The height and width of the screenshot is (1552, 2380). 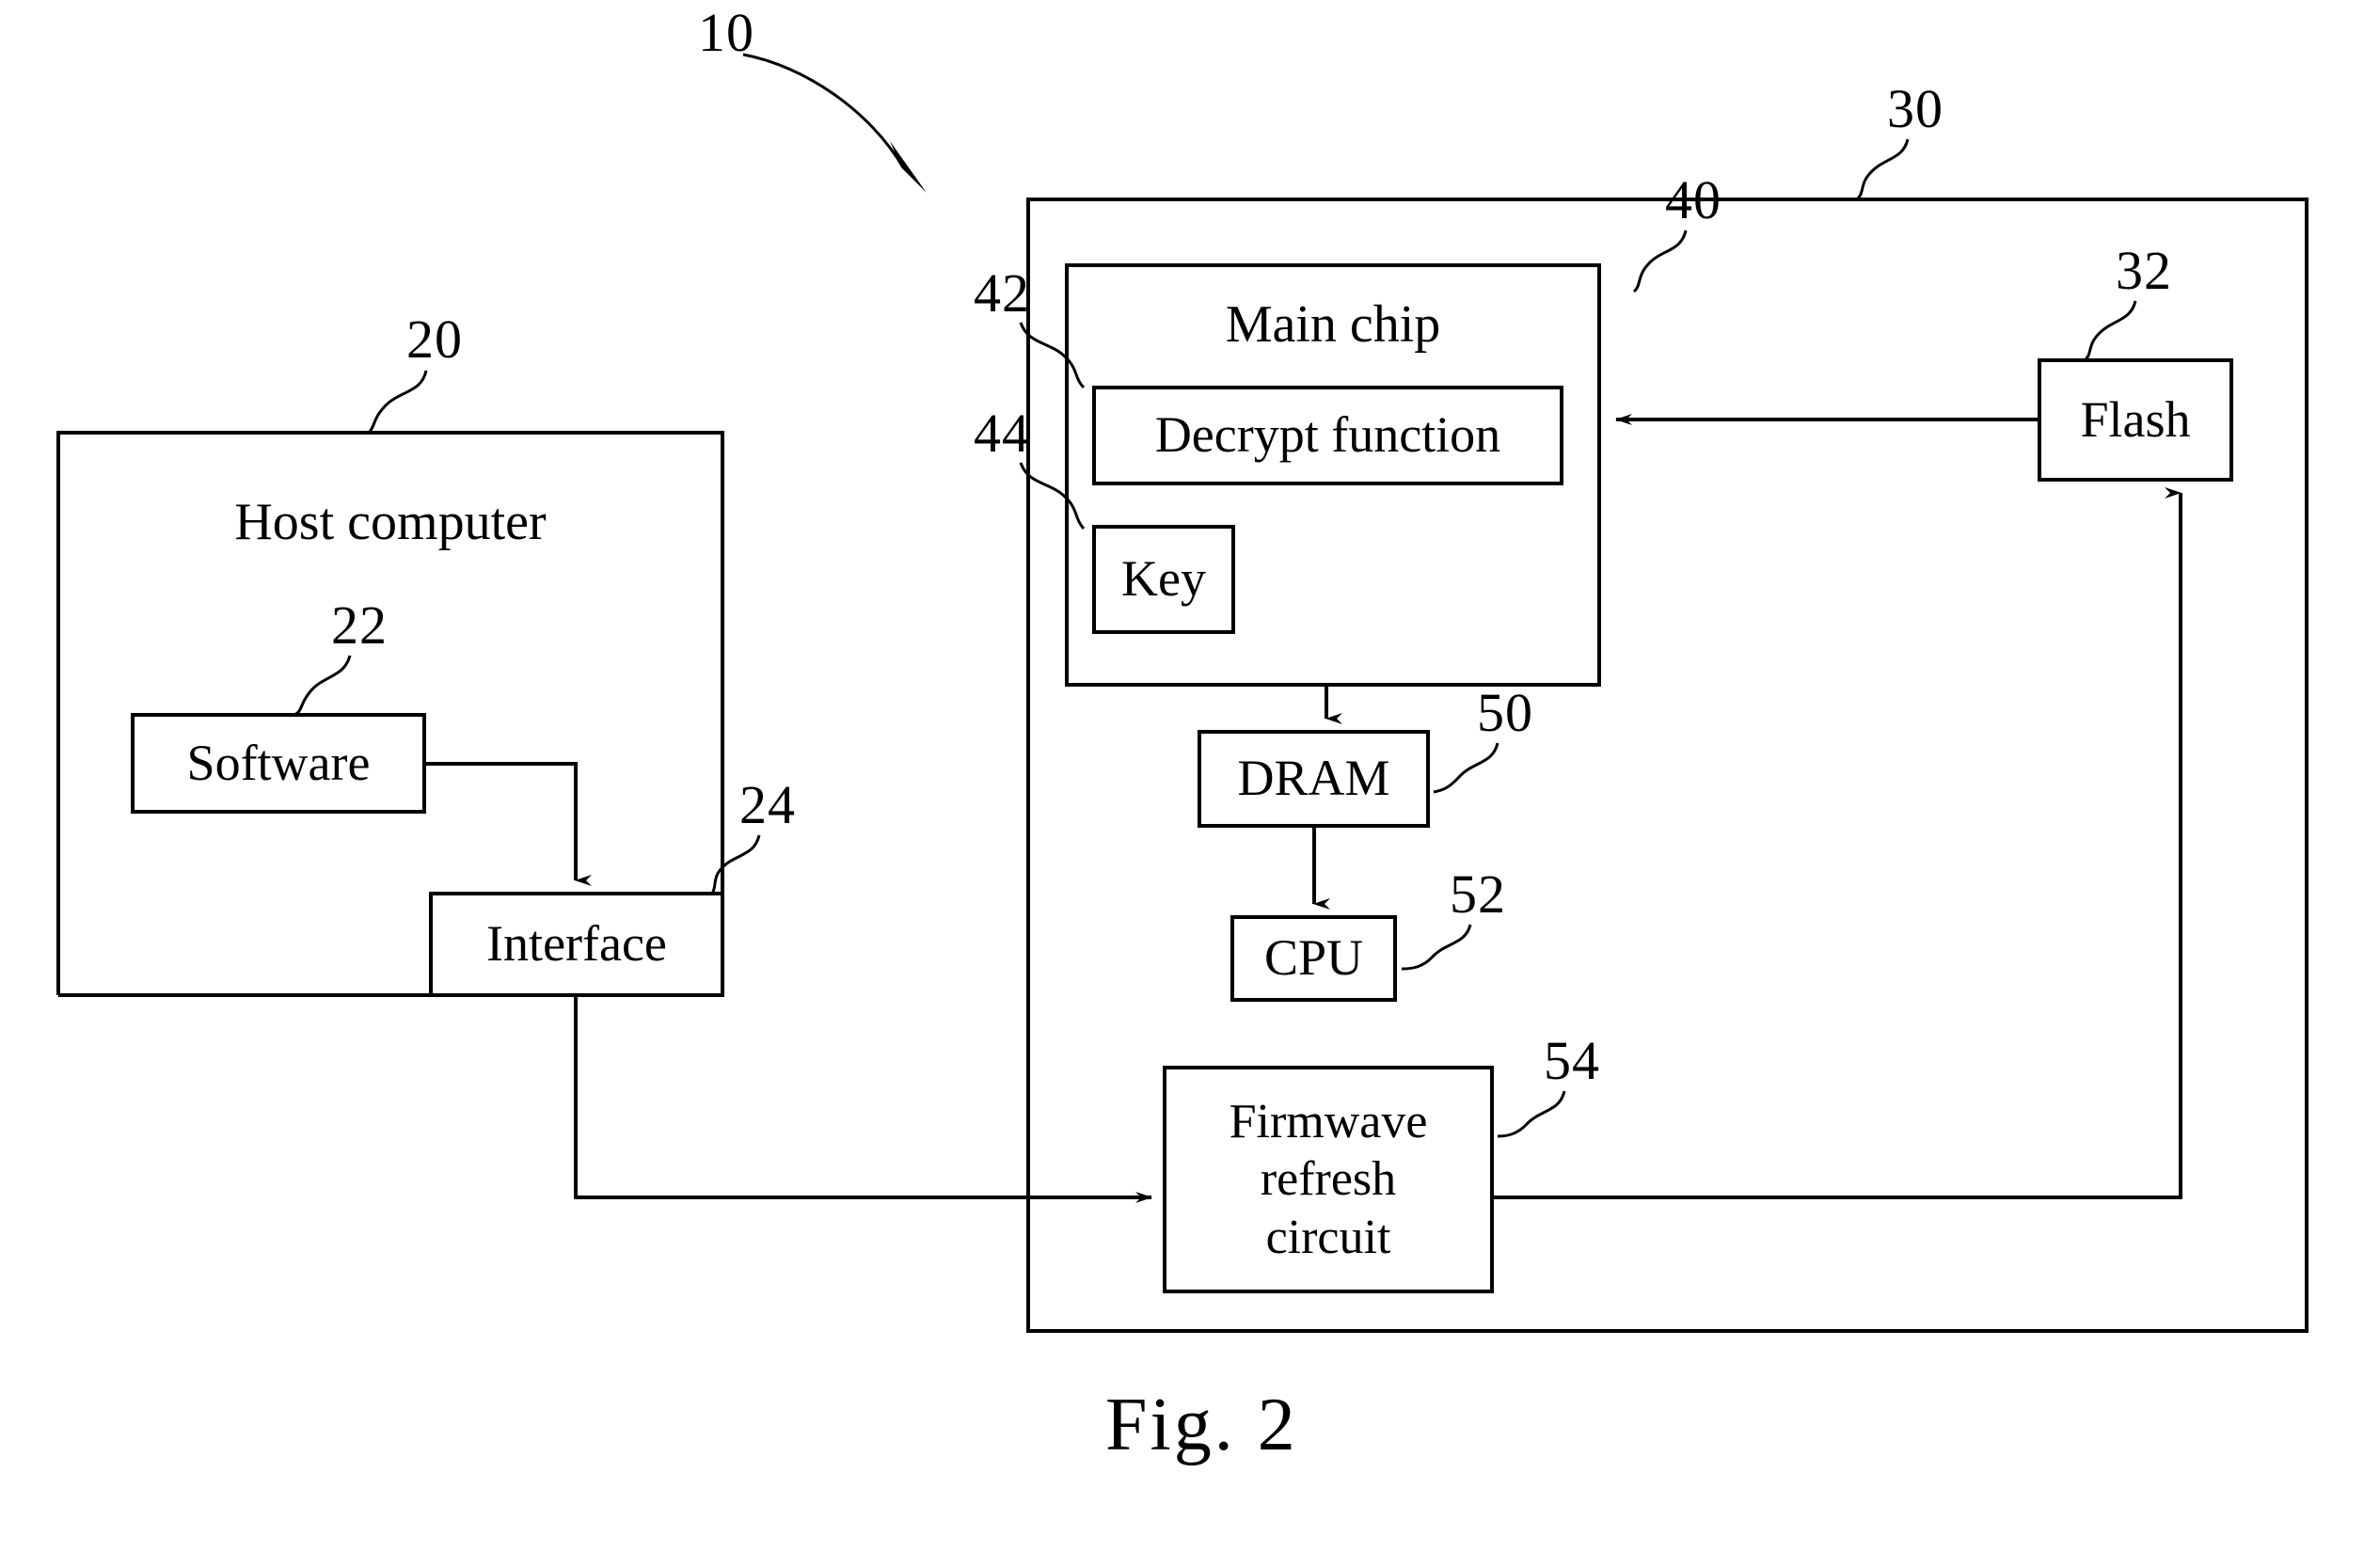 I want to click on decrypt-function-label: Decrypt function, so click(x=1327, y=435).